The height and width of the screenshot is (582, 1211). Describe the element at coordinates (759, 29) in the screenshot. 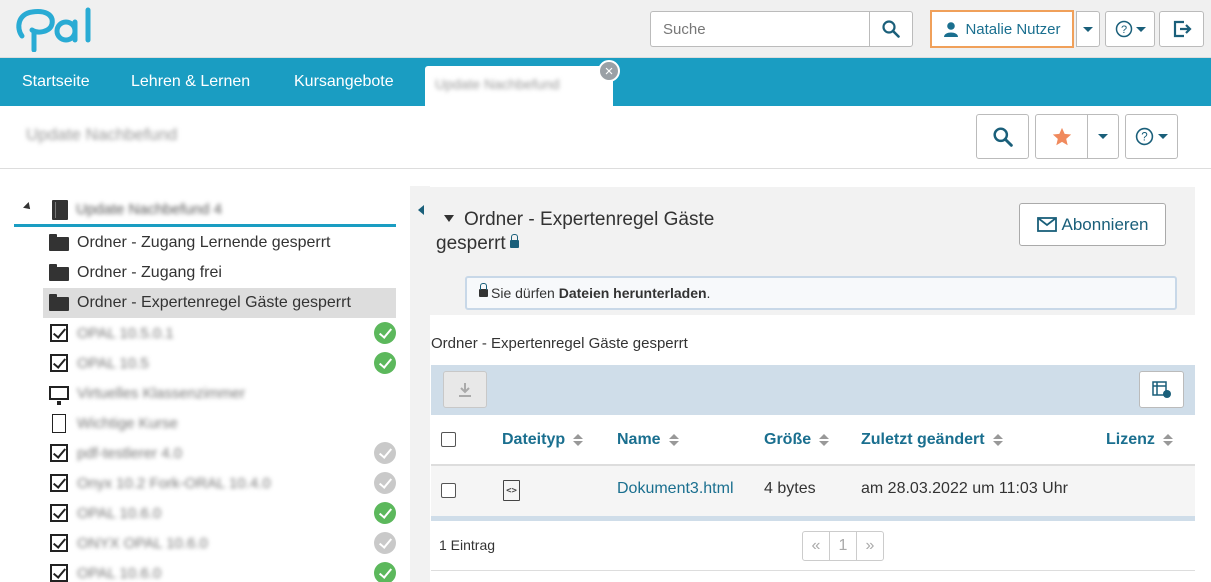

I see `search-input` at that location.